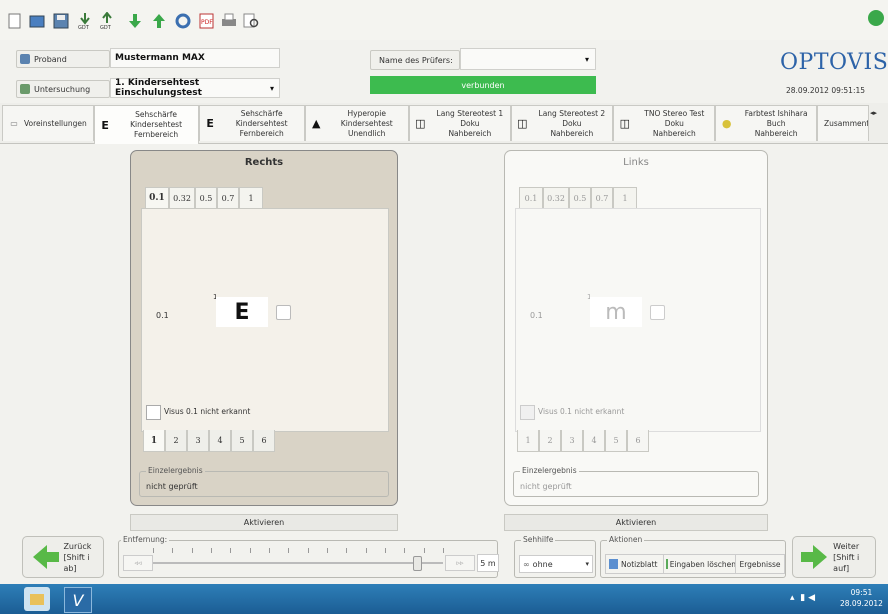  What do you see at coordinates (420, 123) in the screenshot?
I see `card-icon: ◫` at bounding box center [420, 123].